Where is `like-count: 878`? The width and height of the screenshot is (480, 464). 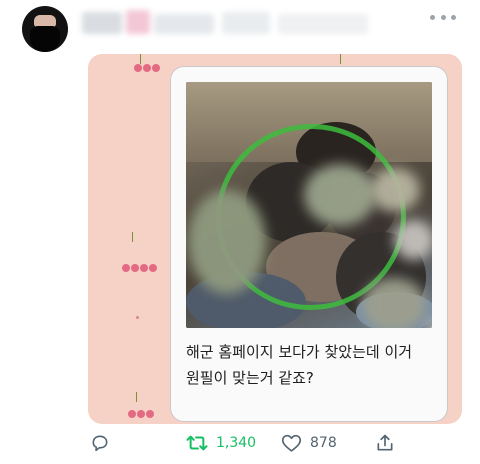 like-count: 878 is located at coordinates (323, 443).